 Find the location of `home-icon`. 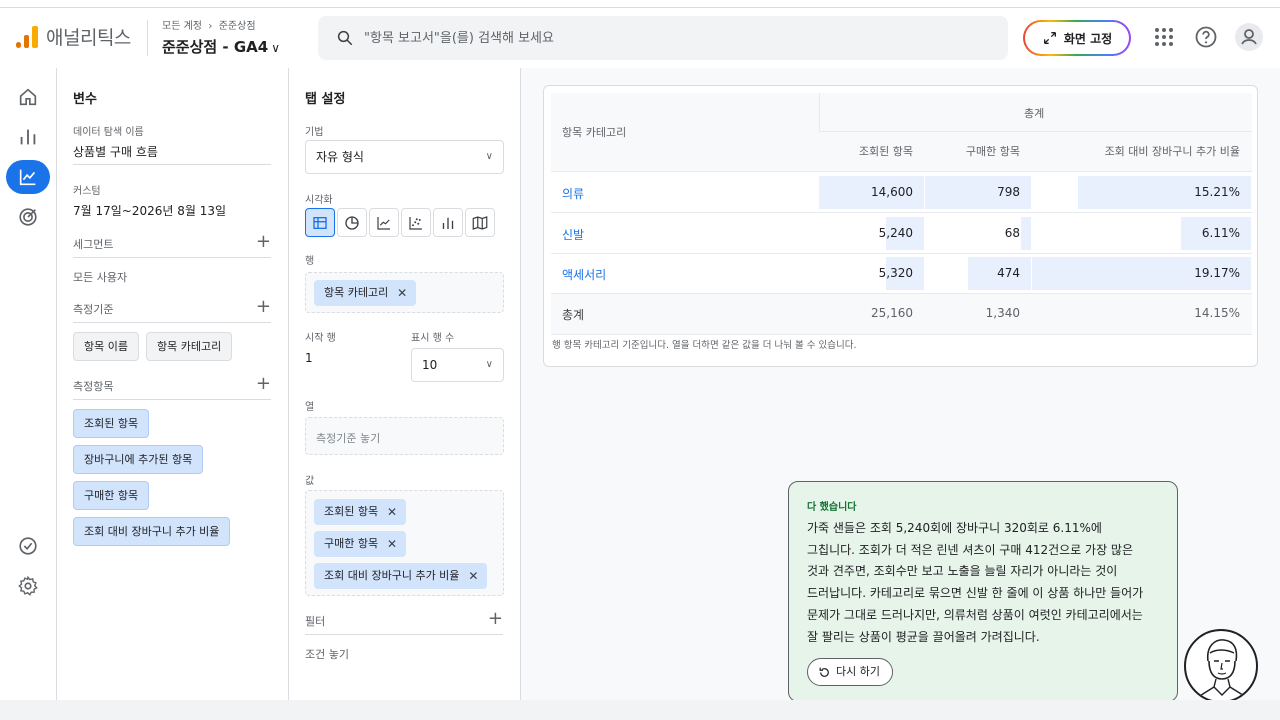

home-icon is located at coordinates (28, 97).